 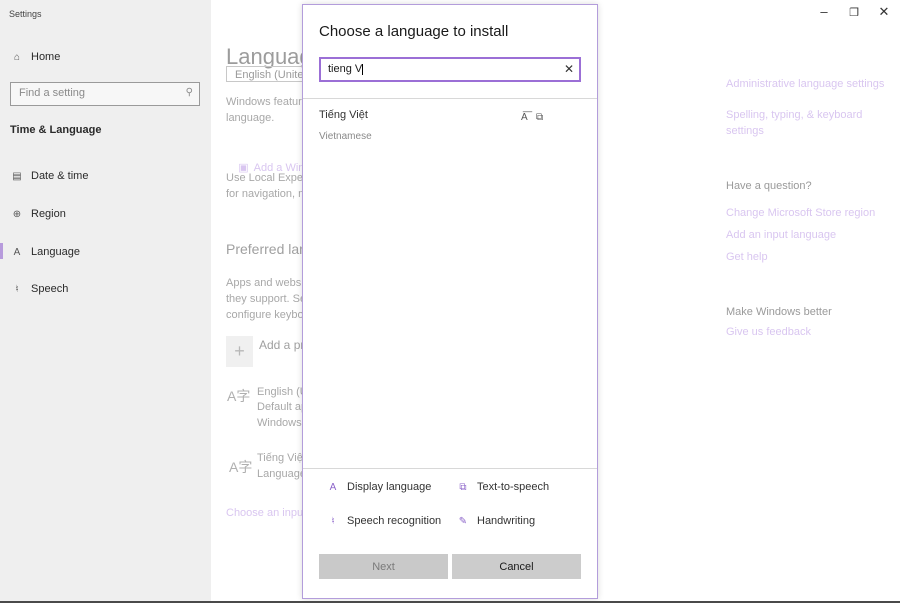 I want to click on feature-handwriting: ✎ Handwriting, so click(x=496, y=521).